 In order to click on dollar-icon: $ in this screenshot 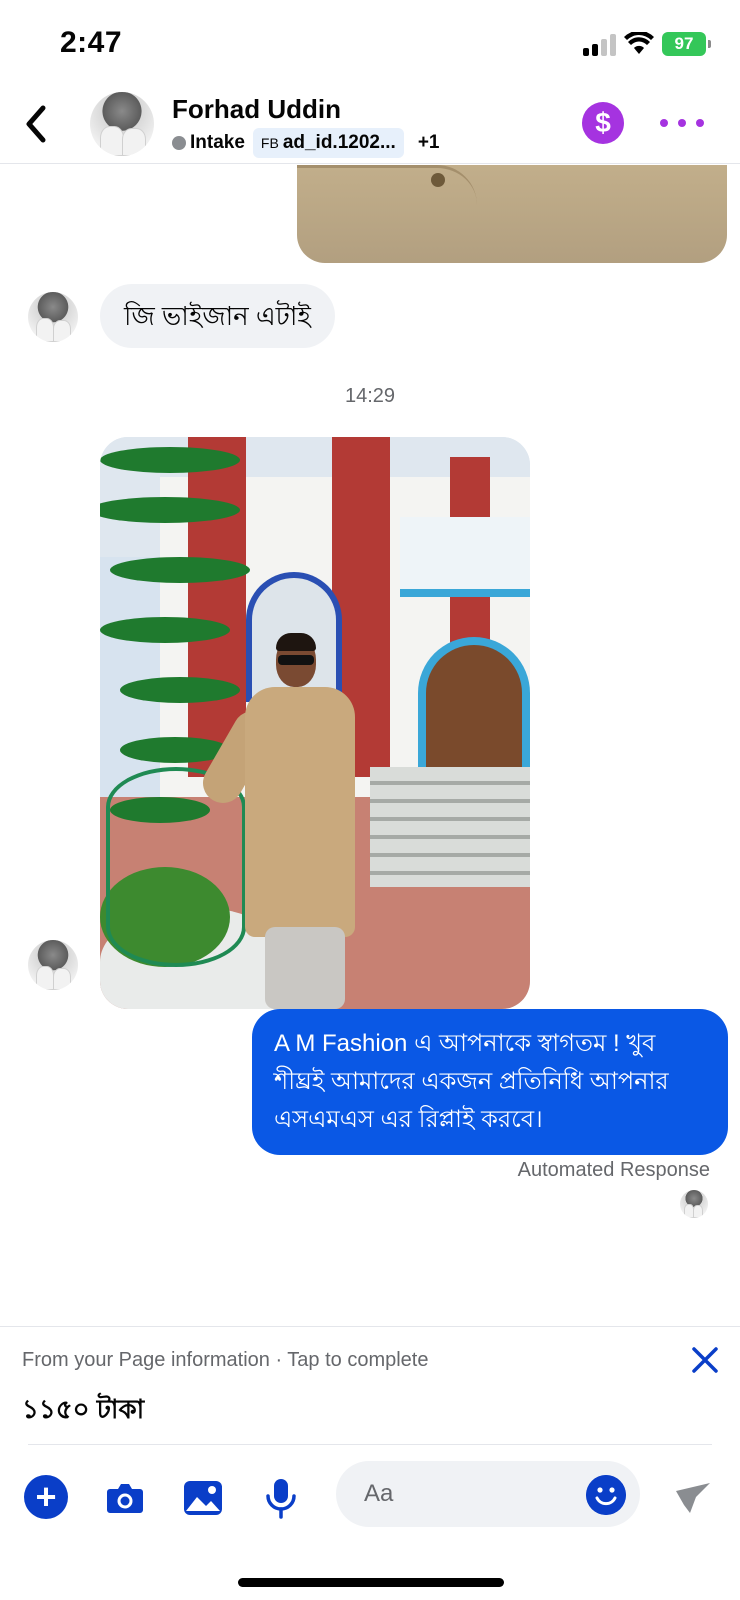, I will do `click(603, 122)`.